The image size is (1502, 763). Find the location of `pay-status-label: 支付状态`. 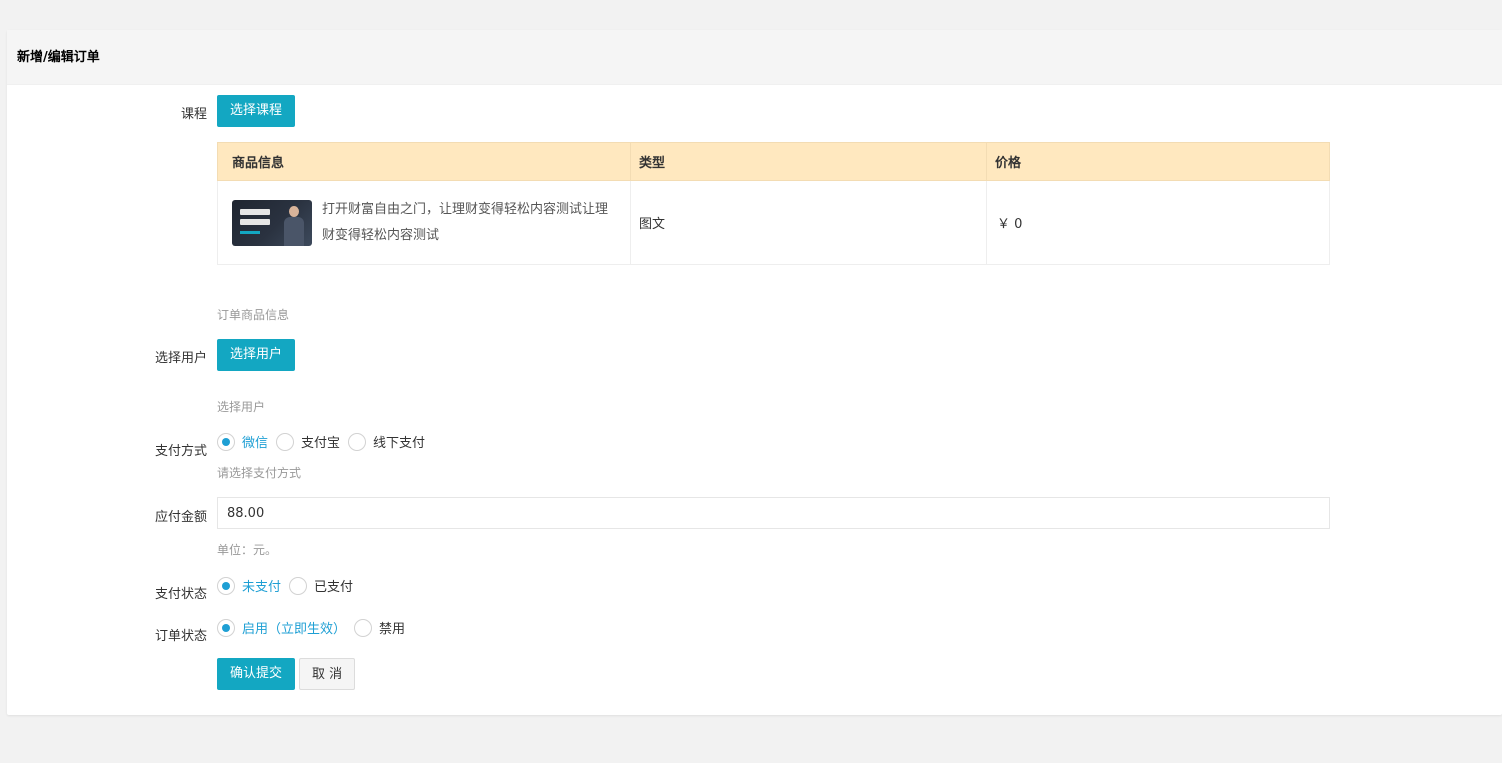

pay-status-label: 支付状态 is located at coordinates (180, 594).